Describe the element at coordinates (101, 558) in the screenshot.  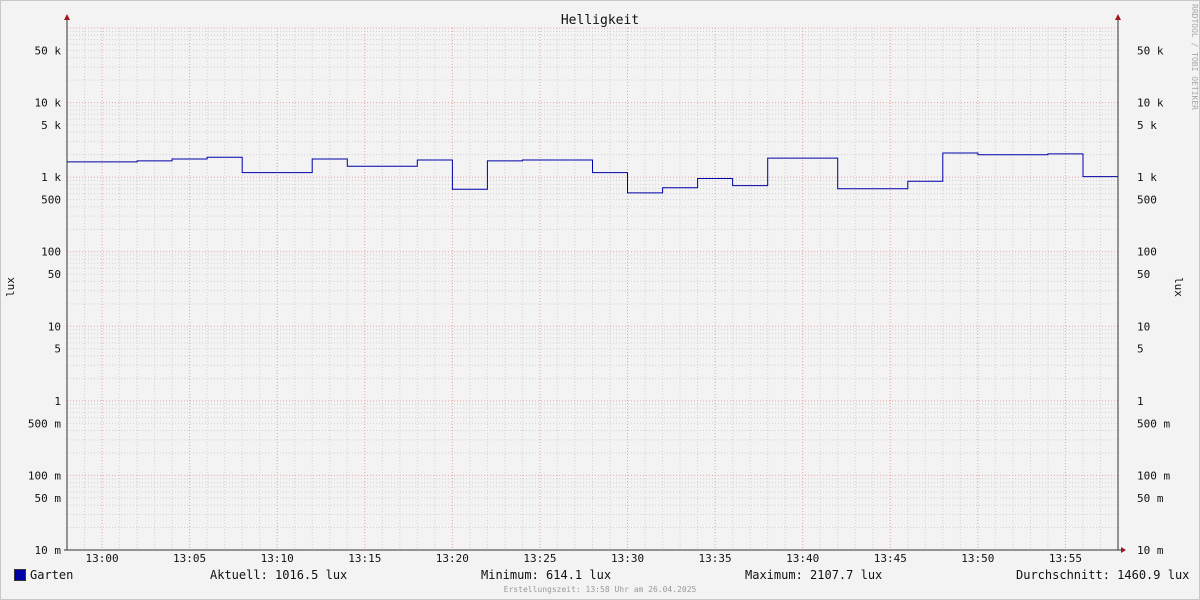
I see `x-tick-label: 13:00` at that location.